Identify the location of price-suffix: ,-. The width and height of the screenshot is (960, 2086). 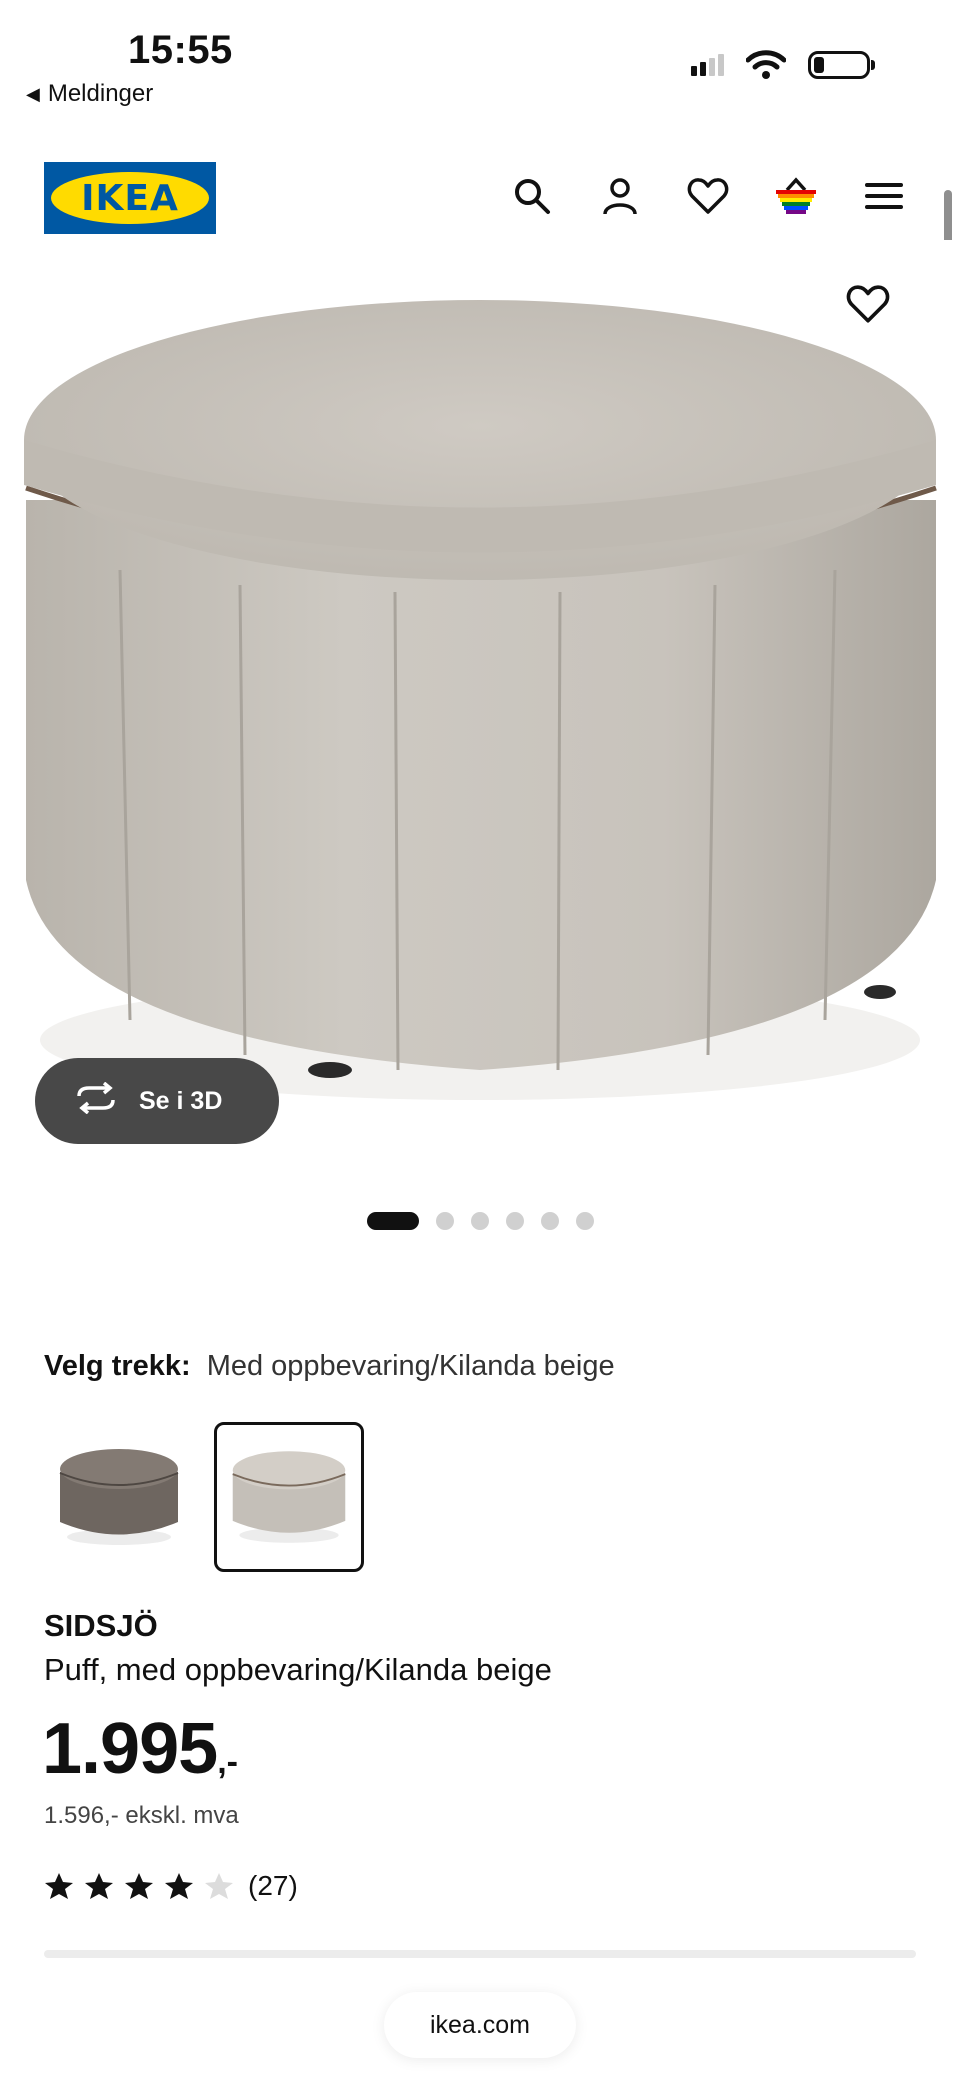
(227, 1762).